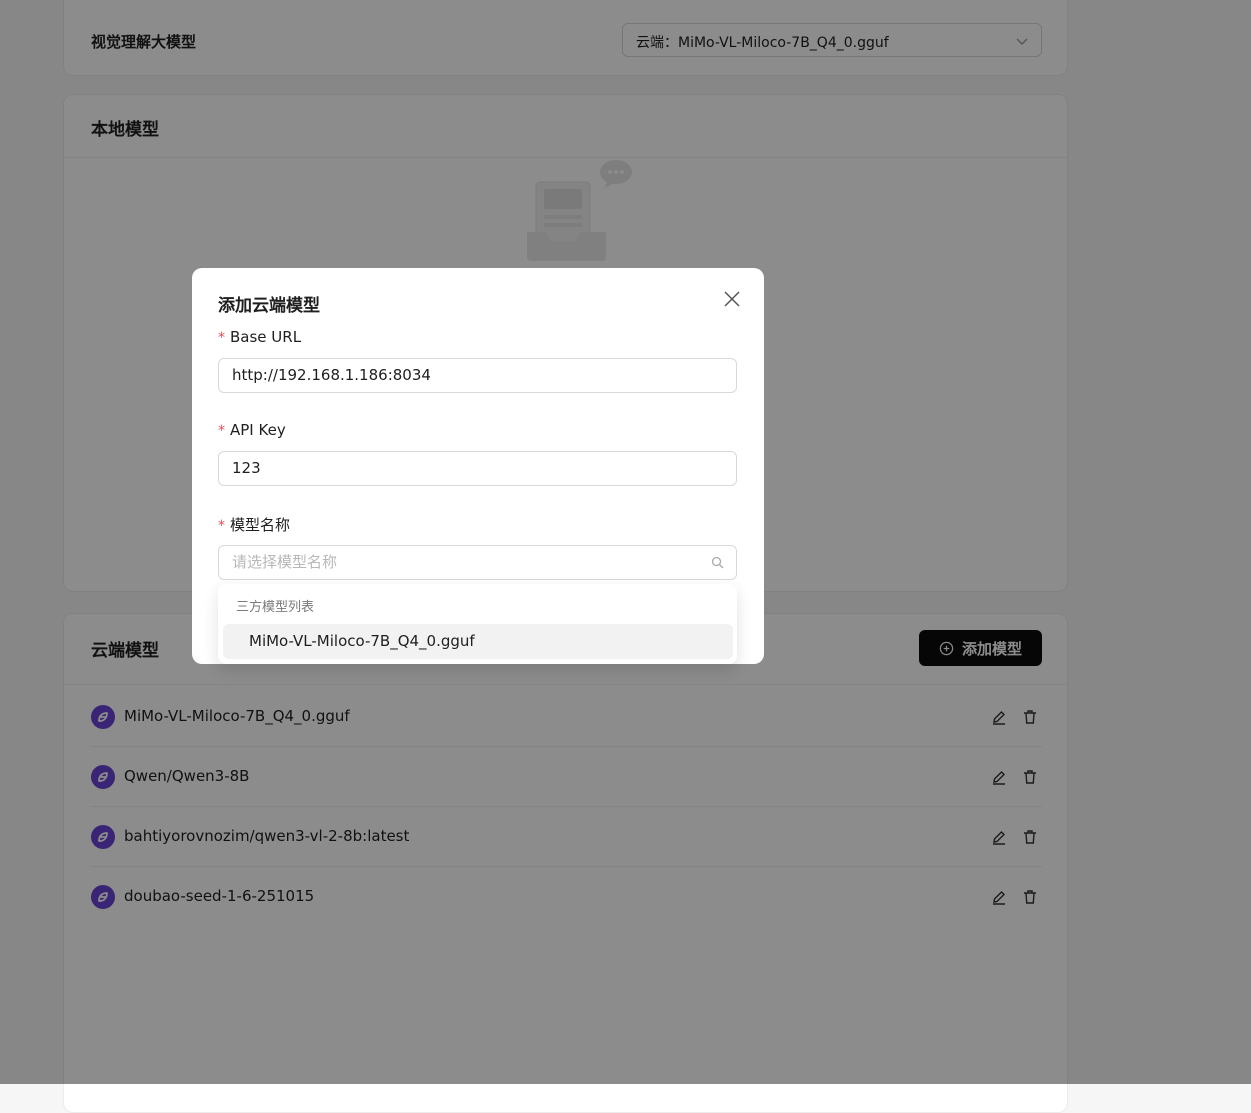 This screenshot has height=1113, width=1251. Describe the element at coordinates (732, 299) in the screenshot. I see `close-icon` at that location.